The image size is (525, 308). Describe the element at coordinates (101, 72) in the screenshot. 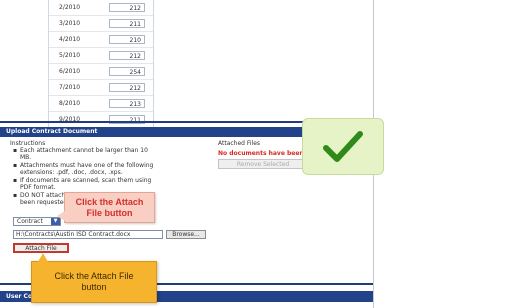

I see `table-row: 6/2010 254` at that location.